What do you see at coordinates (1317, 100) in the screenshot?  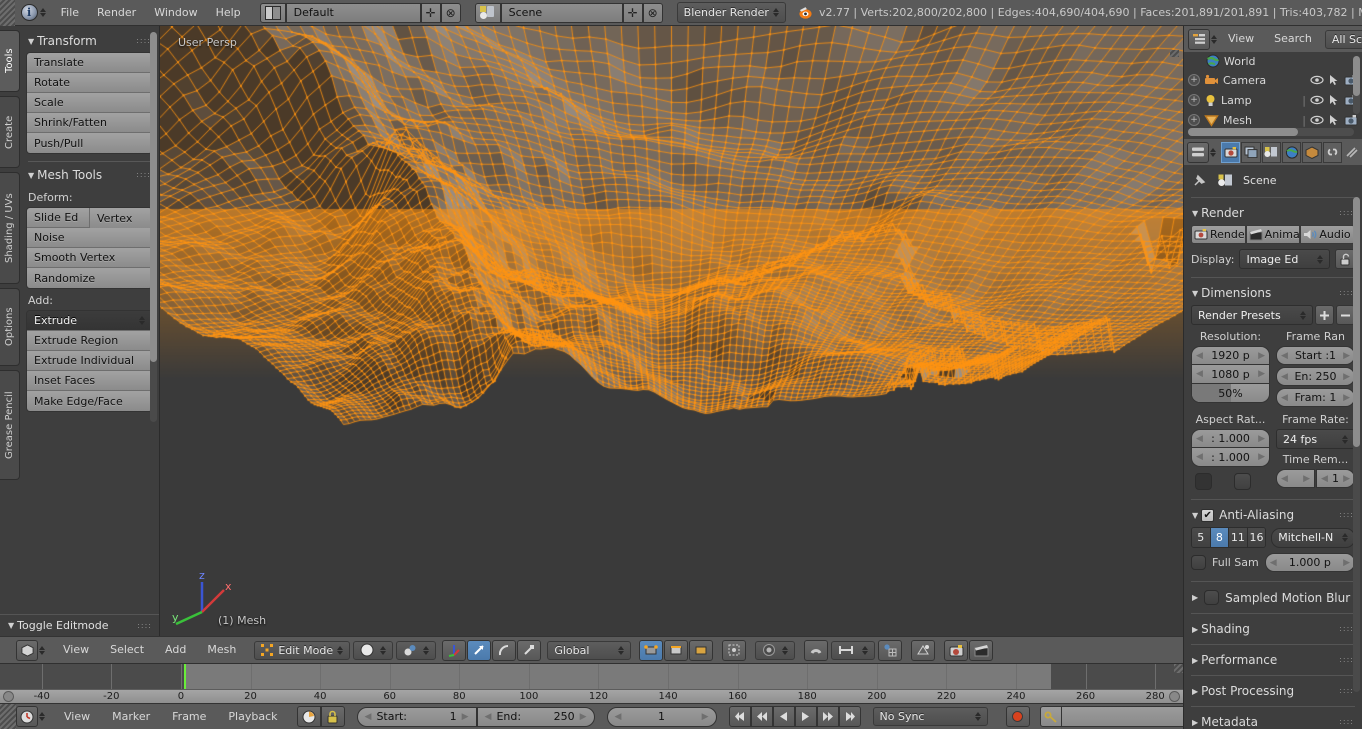 I see `eye-icon` at bounding box center [1317, 100].